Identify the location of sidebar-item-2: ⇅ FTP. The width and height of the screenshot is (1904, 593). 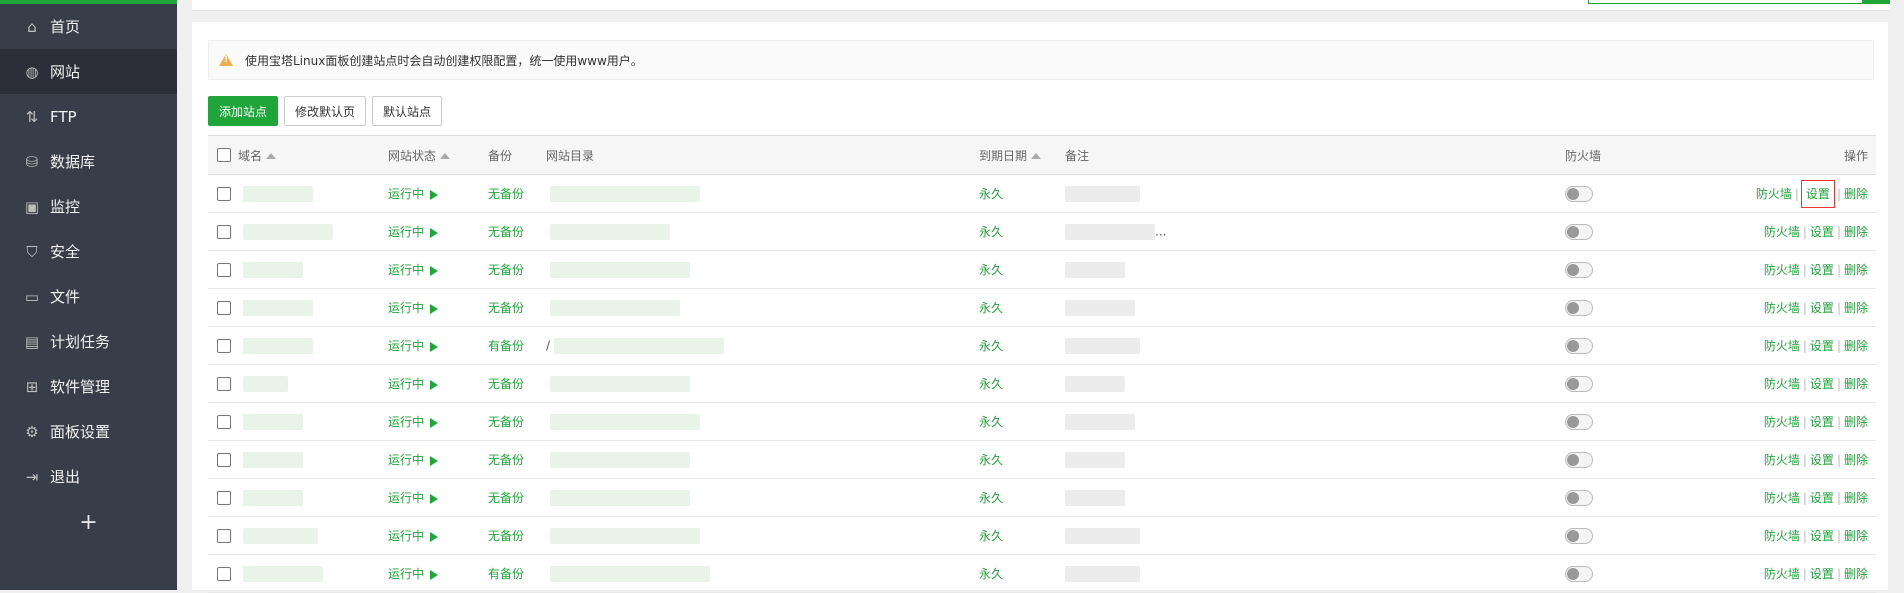
(88, 116).